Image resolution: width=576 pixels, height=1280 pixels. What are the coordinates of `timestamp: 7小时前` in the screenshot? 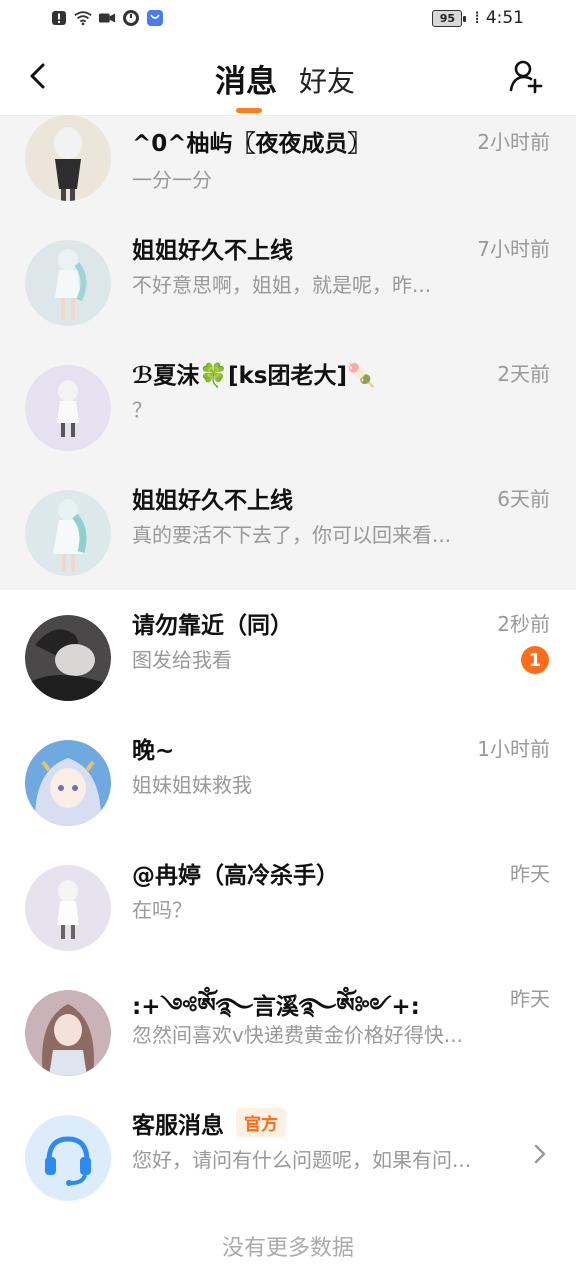 It's located at (513, 249).